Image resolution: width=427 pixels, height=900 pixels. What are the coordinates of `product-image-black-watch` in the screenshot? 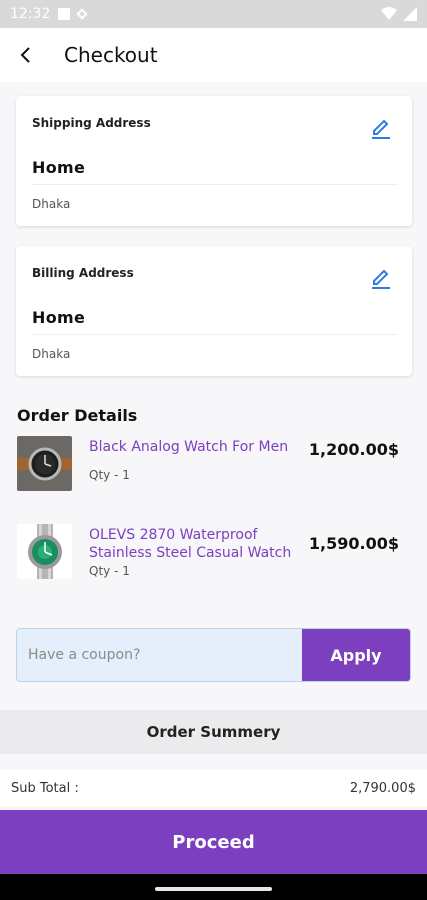 It's located at (44, 463).